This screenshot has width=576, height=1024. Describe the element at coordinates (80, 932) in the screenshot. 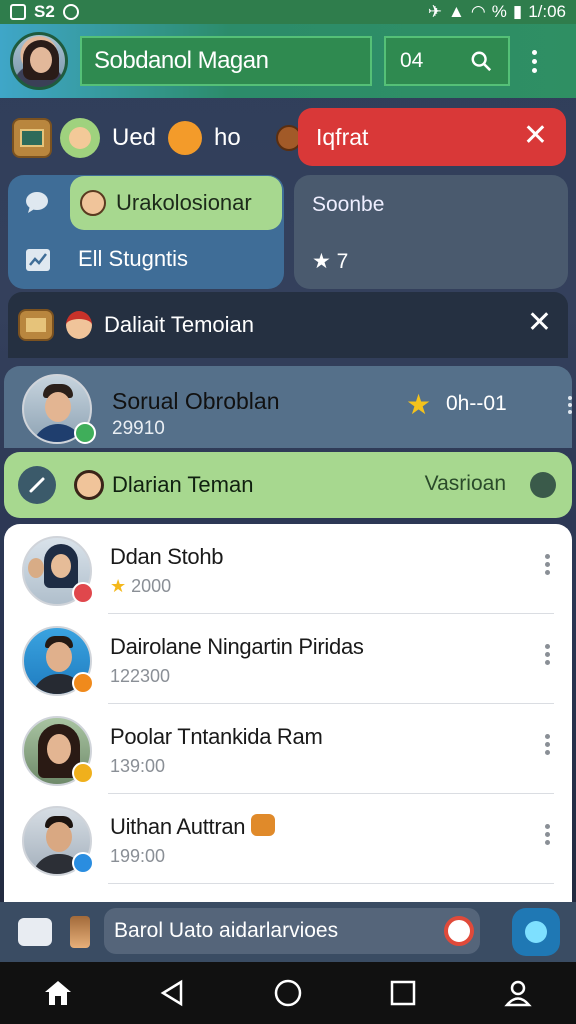

I see `brush-icon` at that location.